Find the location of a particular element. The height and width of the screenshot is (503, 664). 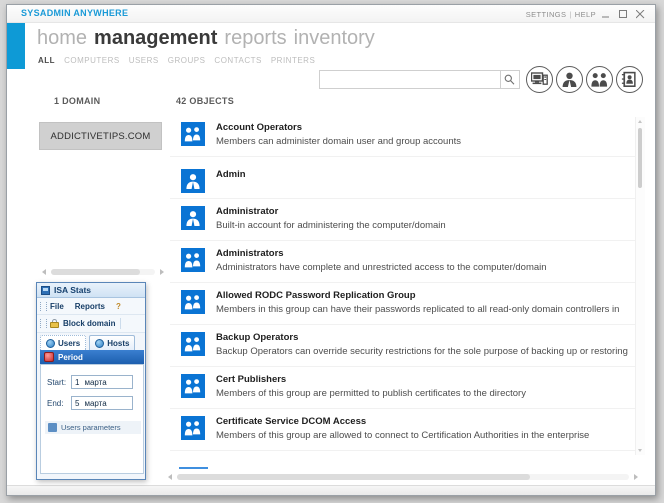

start-date-field-row: Start: 1 марта is located at coordinates (90, 382).